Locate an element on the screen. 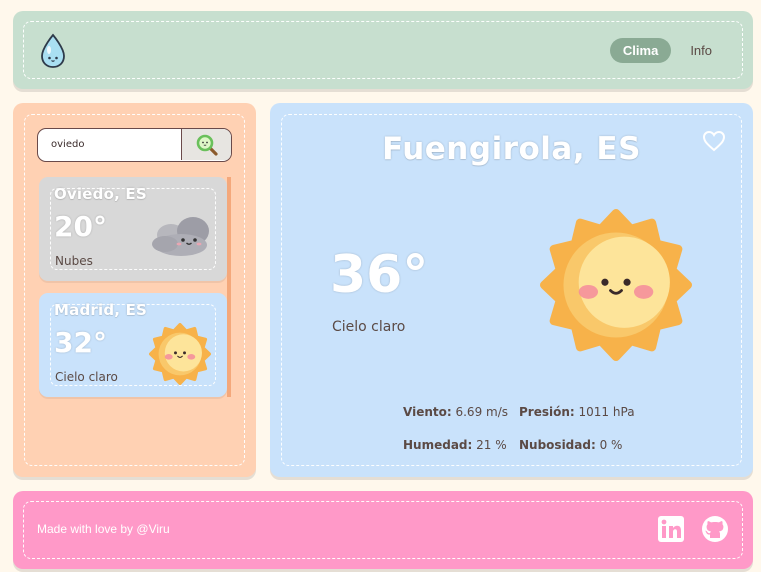  stat-humidity-label: Humedad: is located at coordinates (438, 445).